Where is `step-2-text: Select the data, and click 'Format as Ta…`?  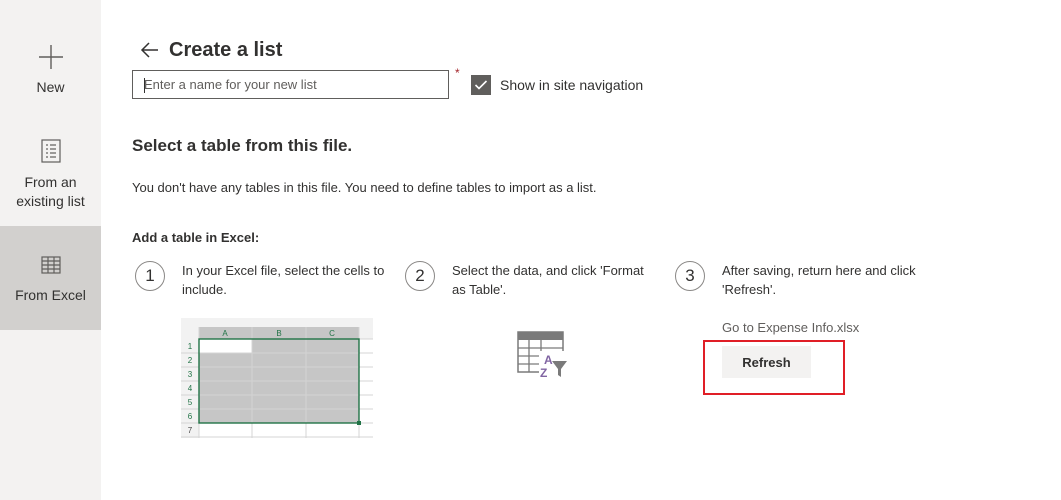
step-2-text: Select the data, and click 'Format as Ta… is located at coordinates (548, 280).